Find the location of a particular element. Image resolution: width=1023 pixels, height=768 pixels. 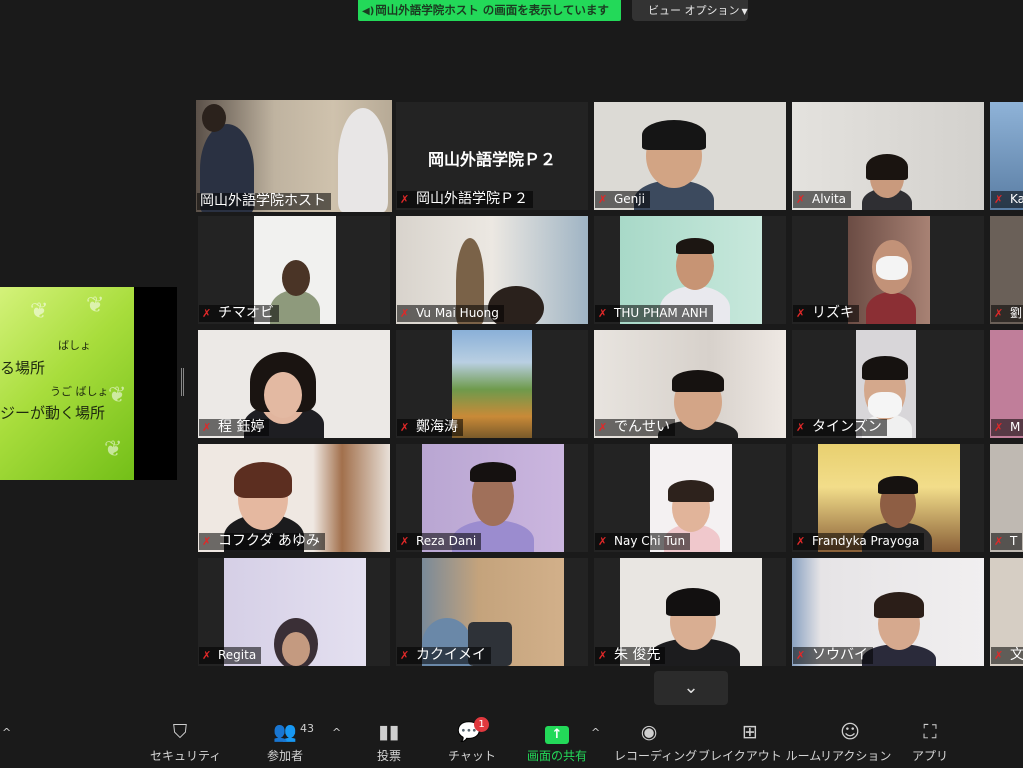

participant-tile: ✗ M is located at coordinates (1006, 384).